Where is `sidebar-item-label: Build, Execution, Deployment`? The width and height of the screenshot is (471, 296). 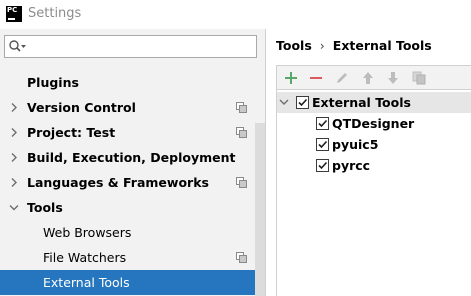
sidebar-item-label: Build, Execution, Deployment is located at coordinates (131, 157).